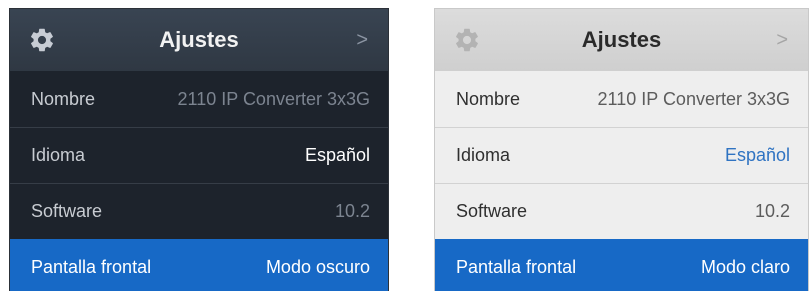  What do you see at coordinates (317, 267) in the screenshot?
I see `setting-value: Modo oscuro` at bounding box center [317, 267].